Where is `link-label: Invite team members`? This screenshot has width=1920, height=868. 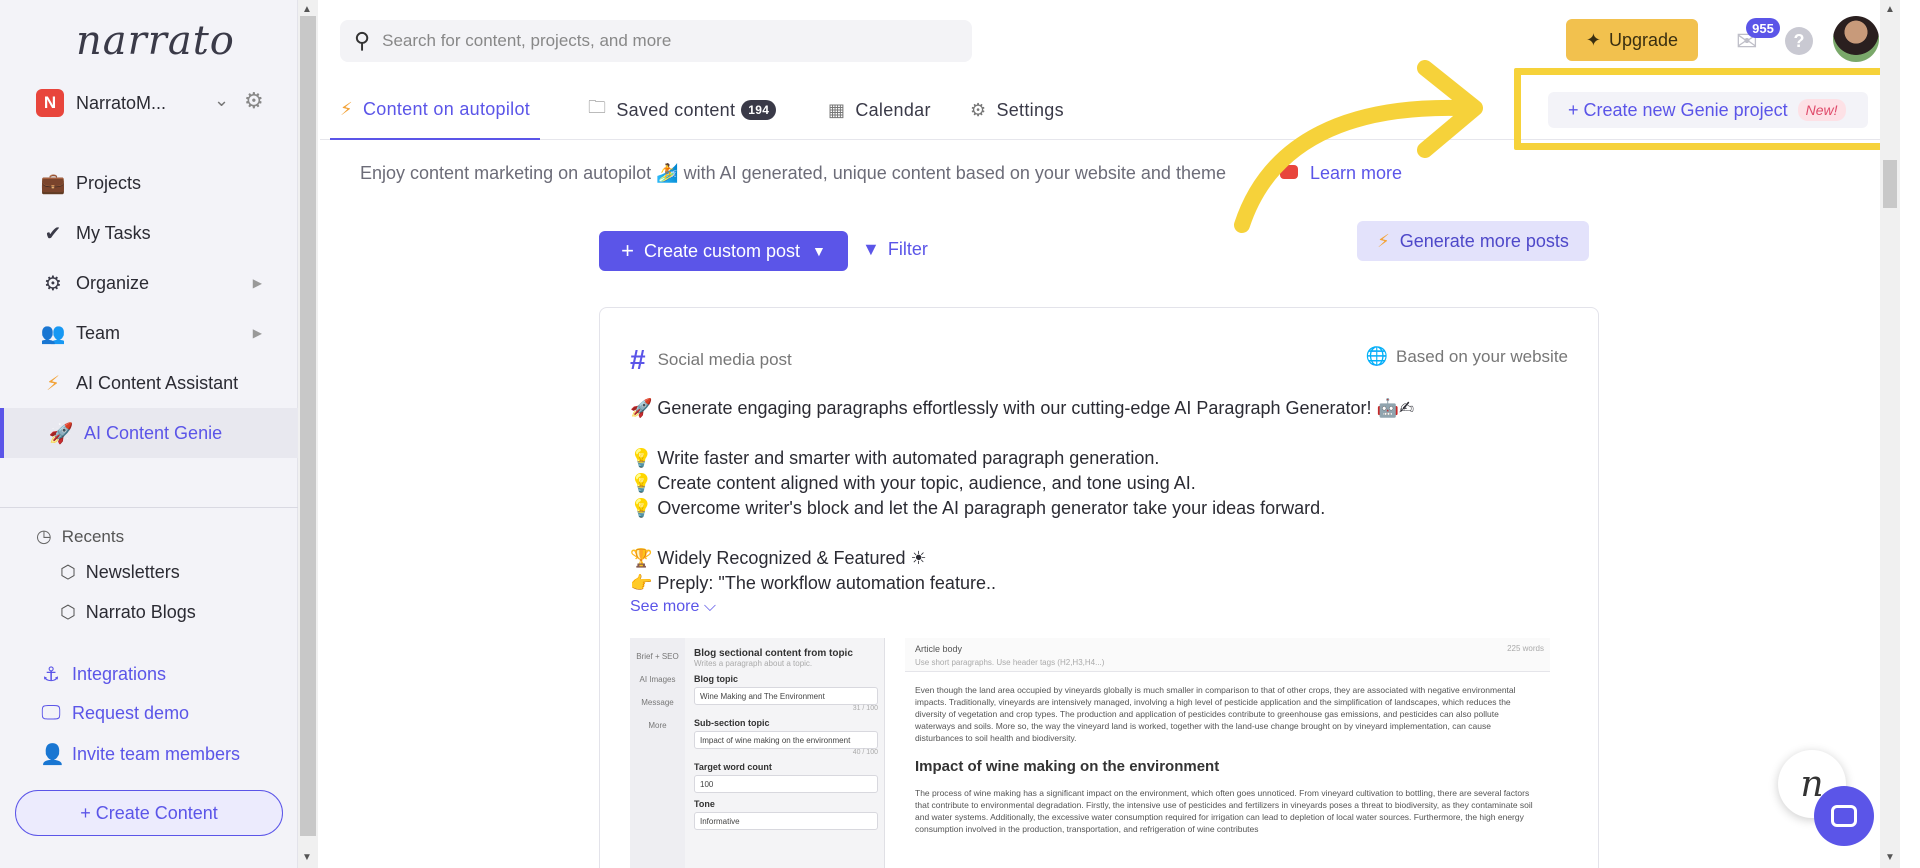
link-label: Invite team members is located at coordinates (156, 754).